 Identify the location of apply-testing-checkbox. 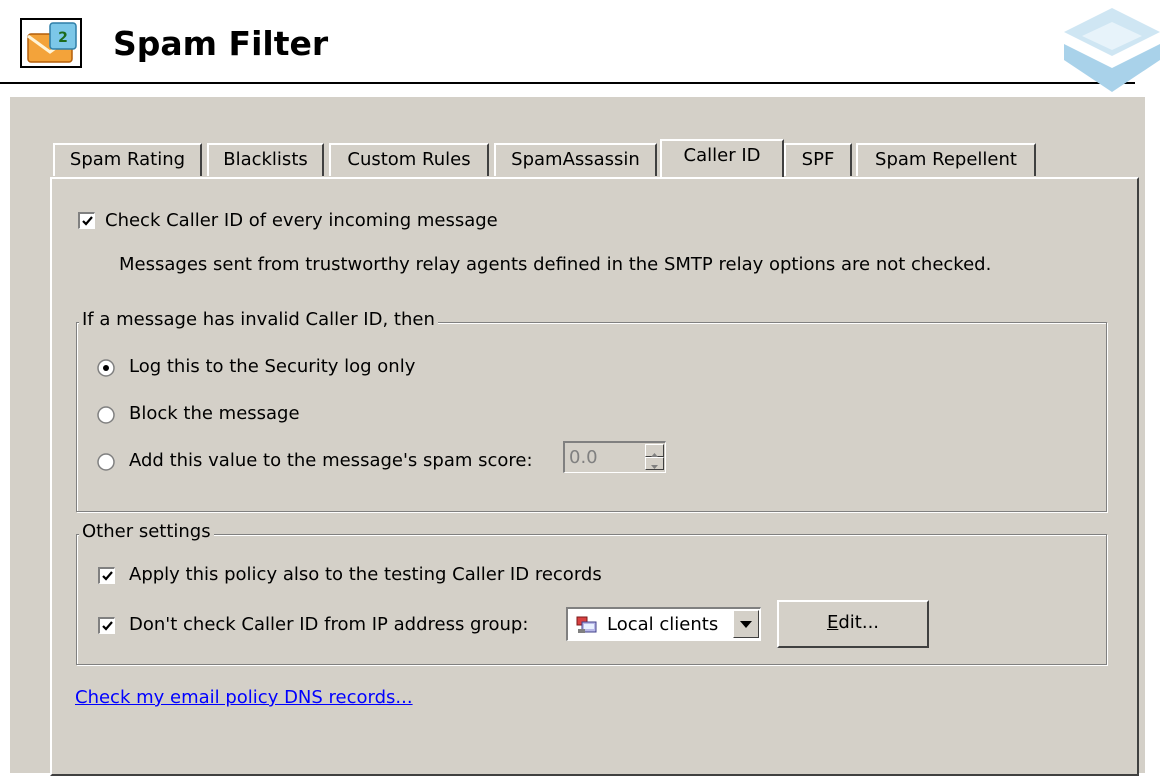
(106, 575).